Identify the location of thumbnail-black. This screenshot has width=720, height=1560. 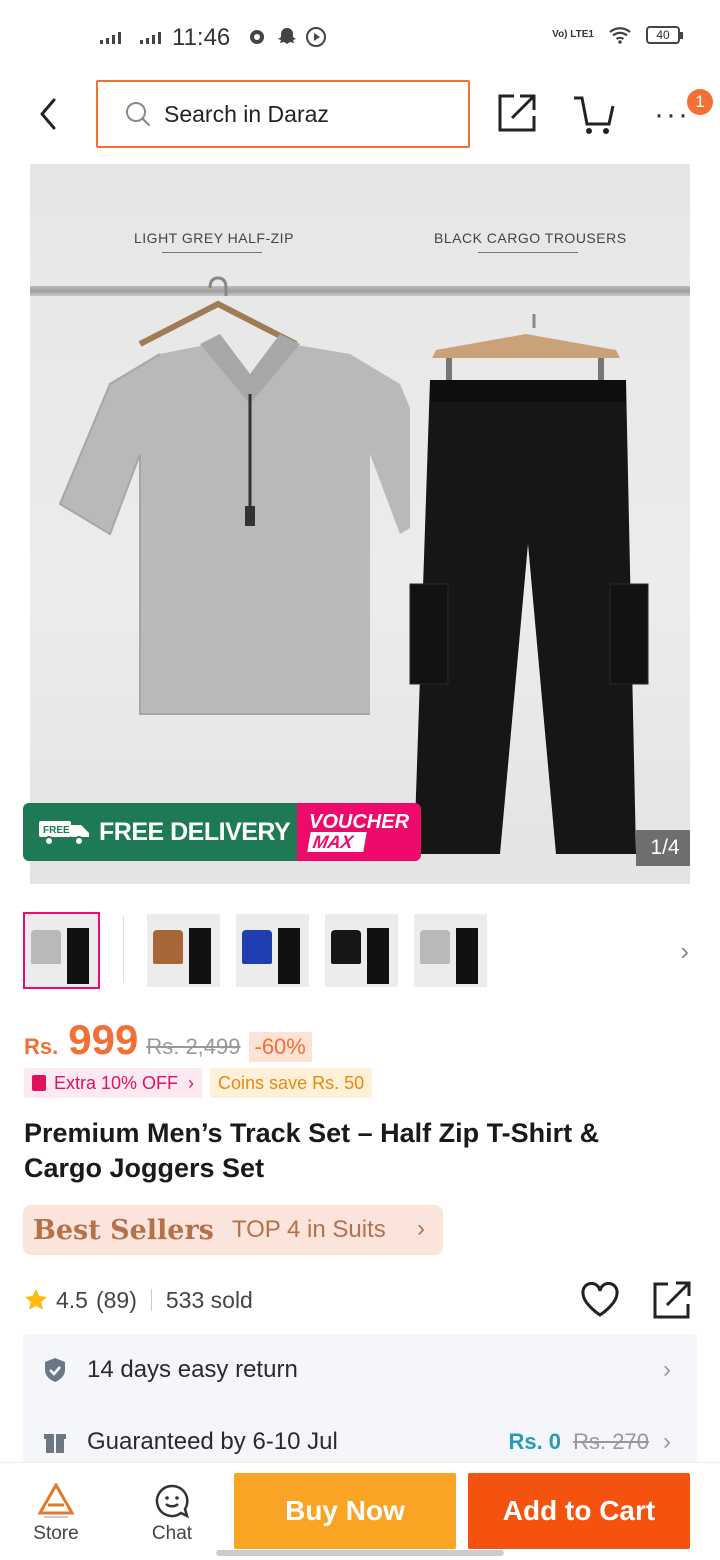
(361, 950).